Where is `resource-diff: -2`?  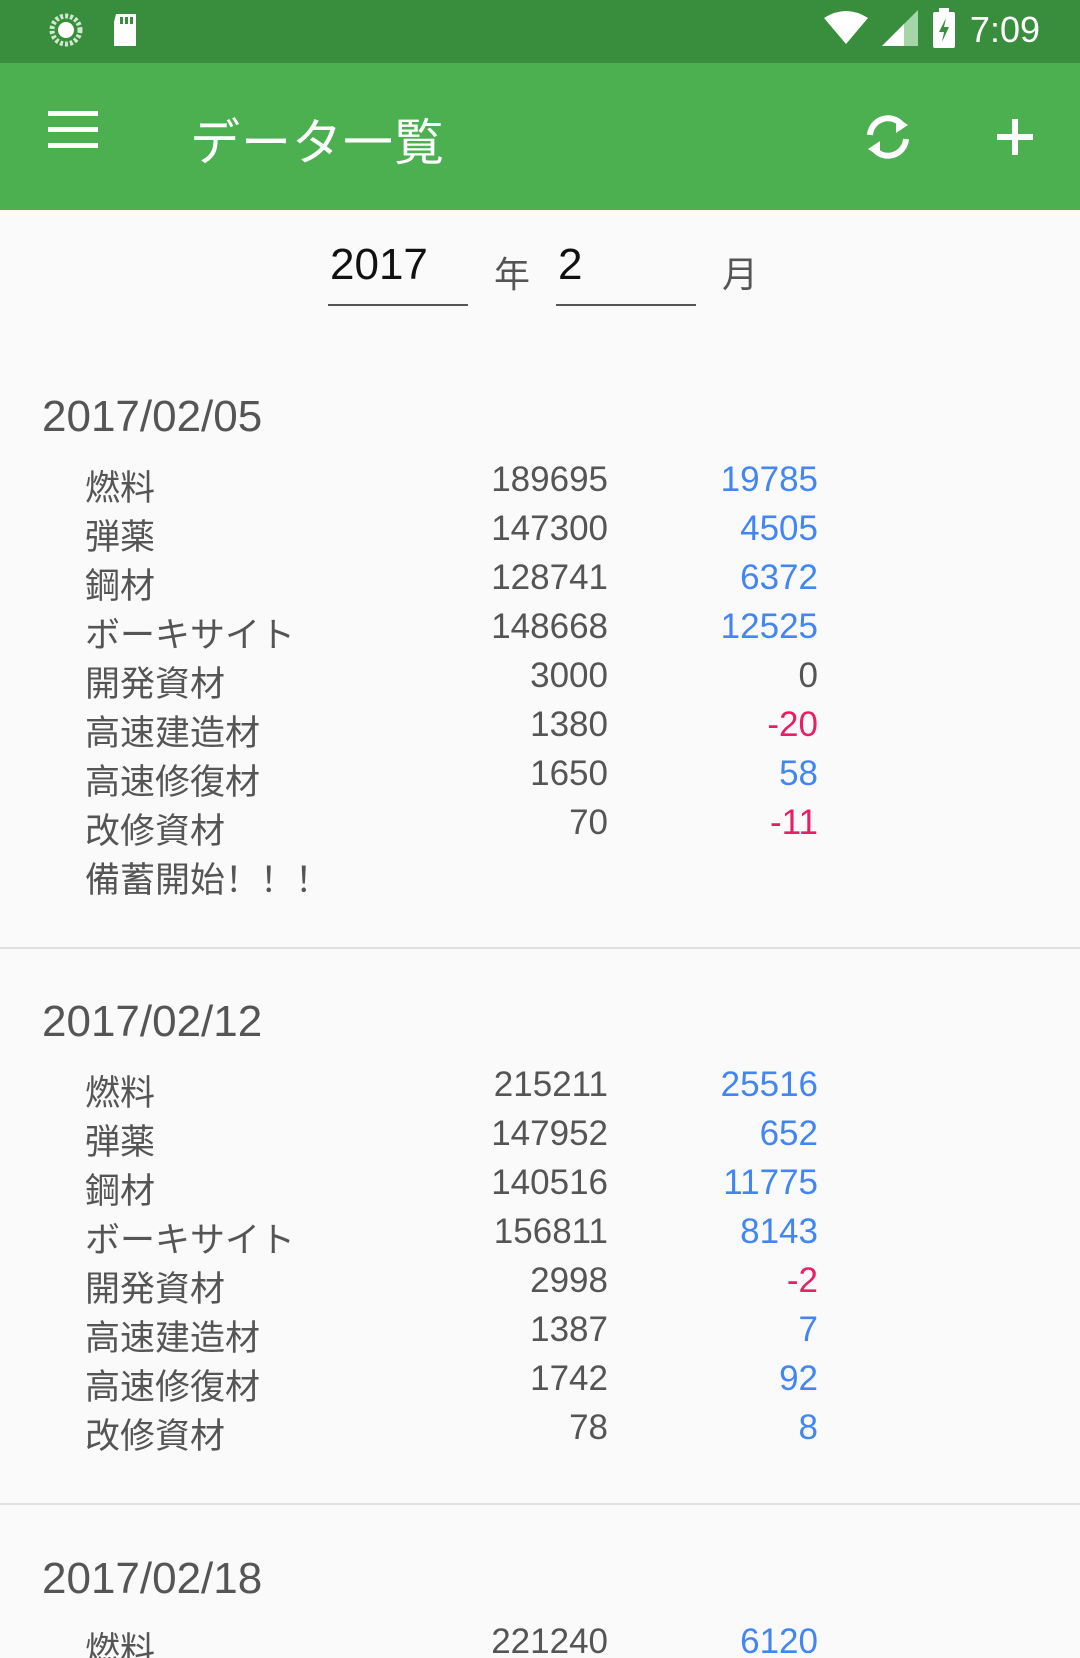 resource-diff: -2 is located at coordinates (802, 1280).